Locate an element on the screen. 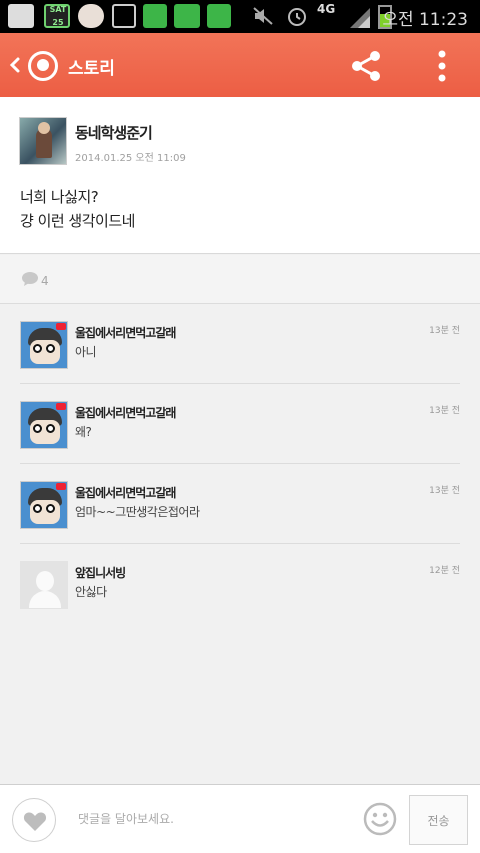  blog-icon is located at coordinates (187, 16).